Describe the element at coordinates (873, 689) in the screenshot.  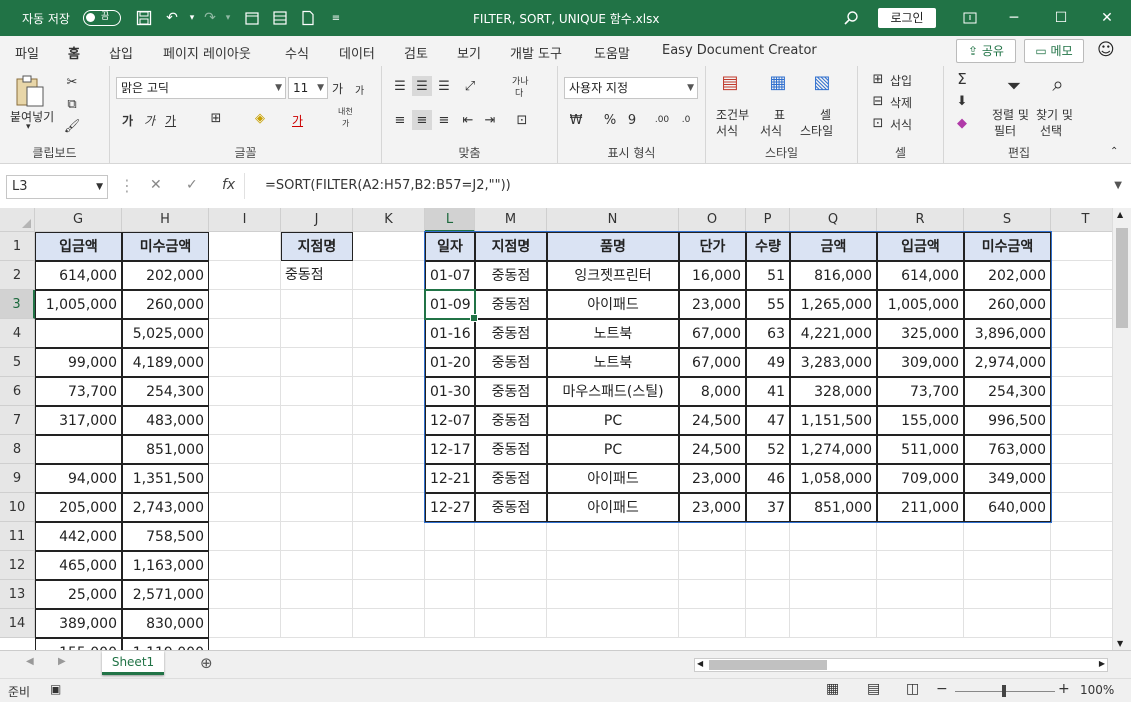
I see `page-layout-view-icon: ▤` at that location.